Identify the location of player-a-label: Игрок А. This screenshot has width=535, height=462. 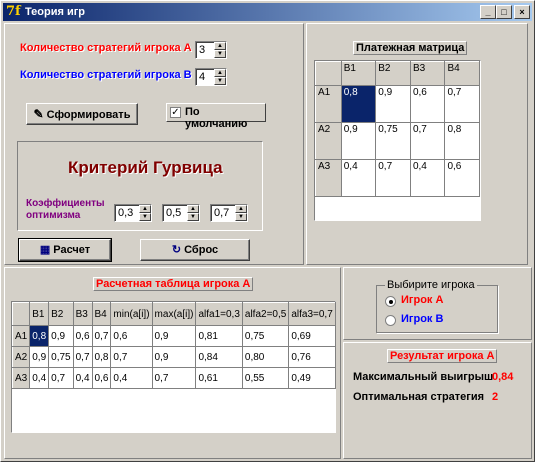
(422, 300).